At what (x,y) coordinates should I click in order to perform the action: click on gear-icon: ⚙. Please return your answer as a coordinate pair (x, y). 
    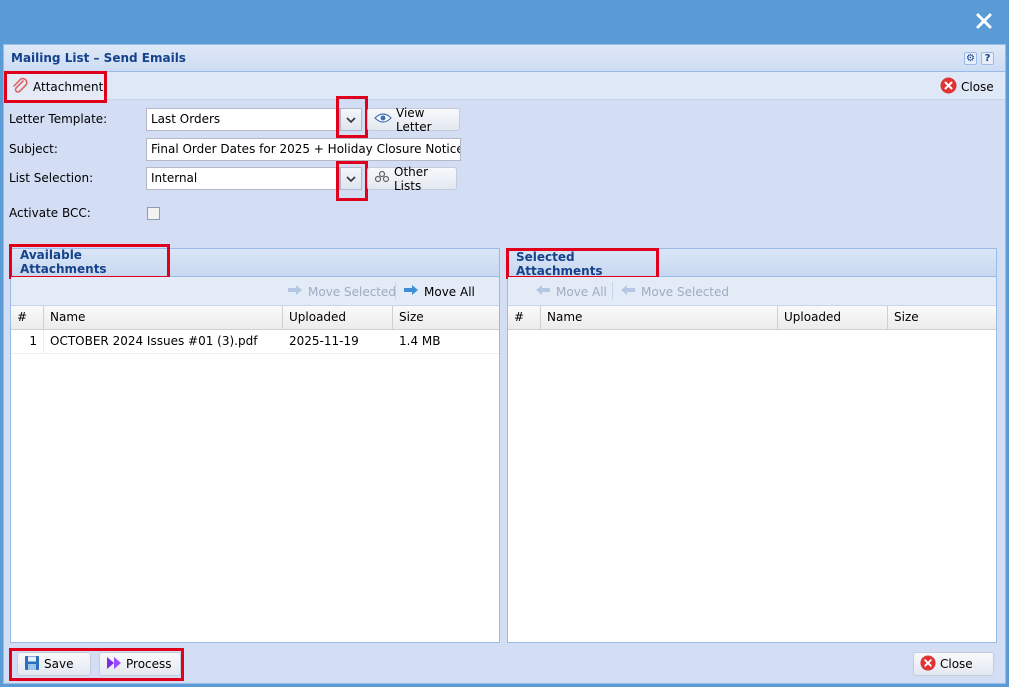
    Looking at the image, I should click on (970, 58).